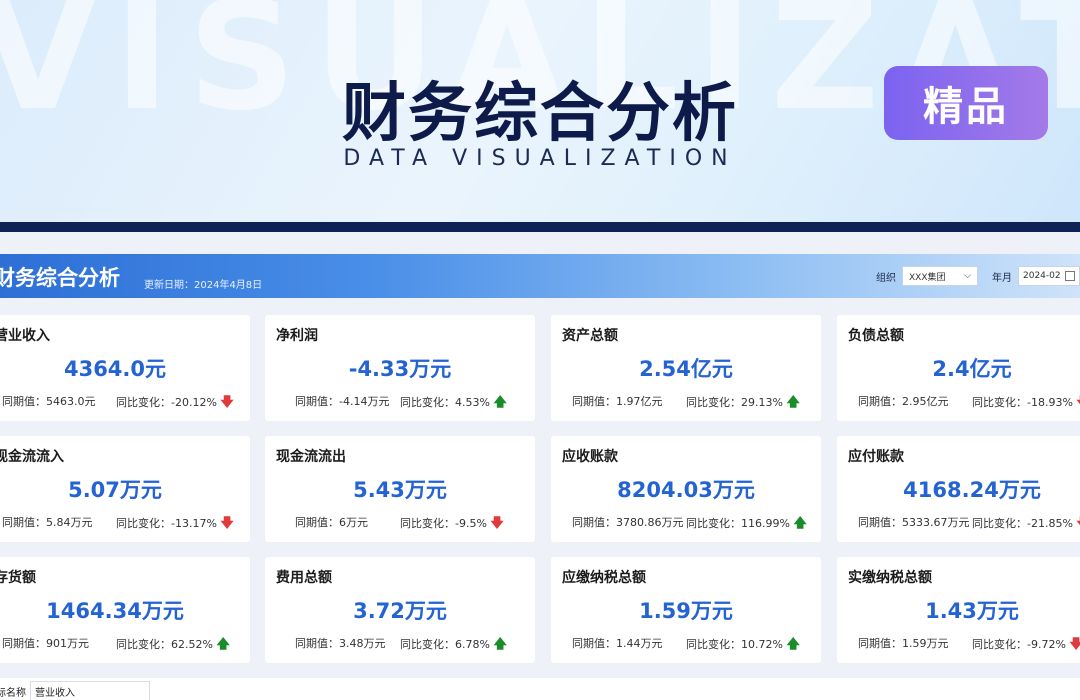 This screenshot has height=700, width=1080. I want to click on kpi-value: -4.33万元, so click(400, 369).